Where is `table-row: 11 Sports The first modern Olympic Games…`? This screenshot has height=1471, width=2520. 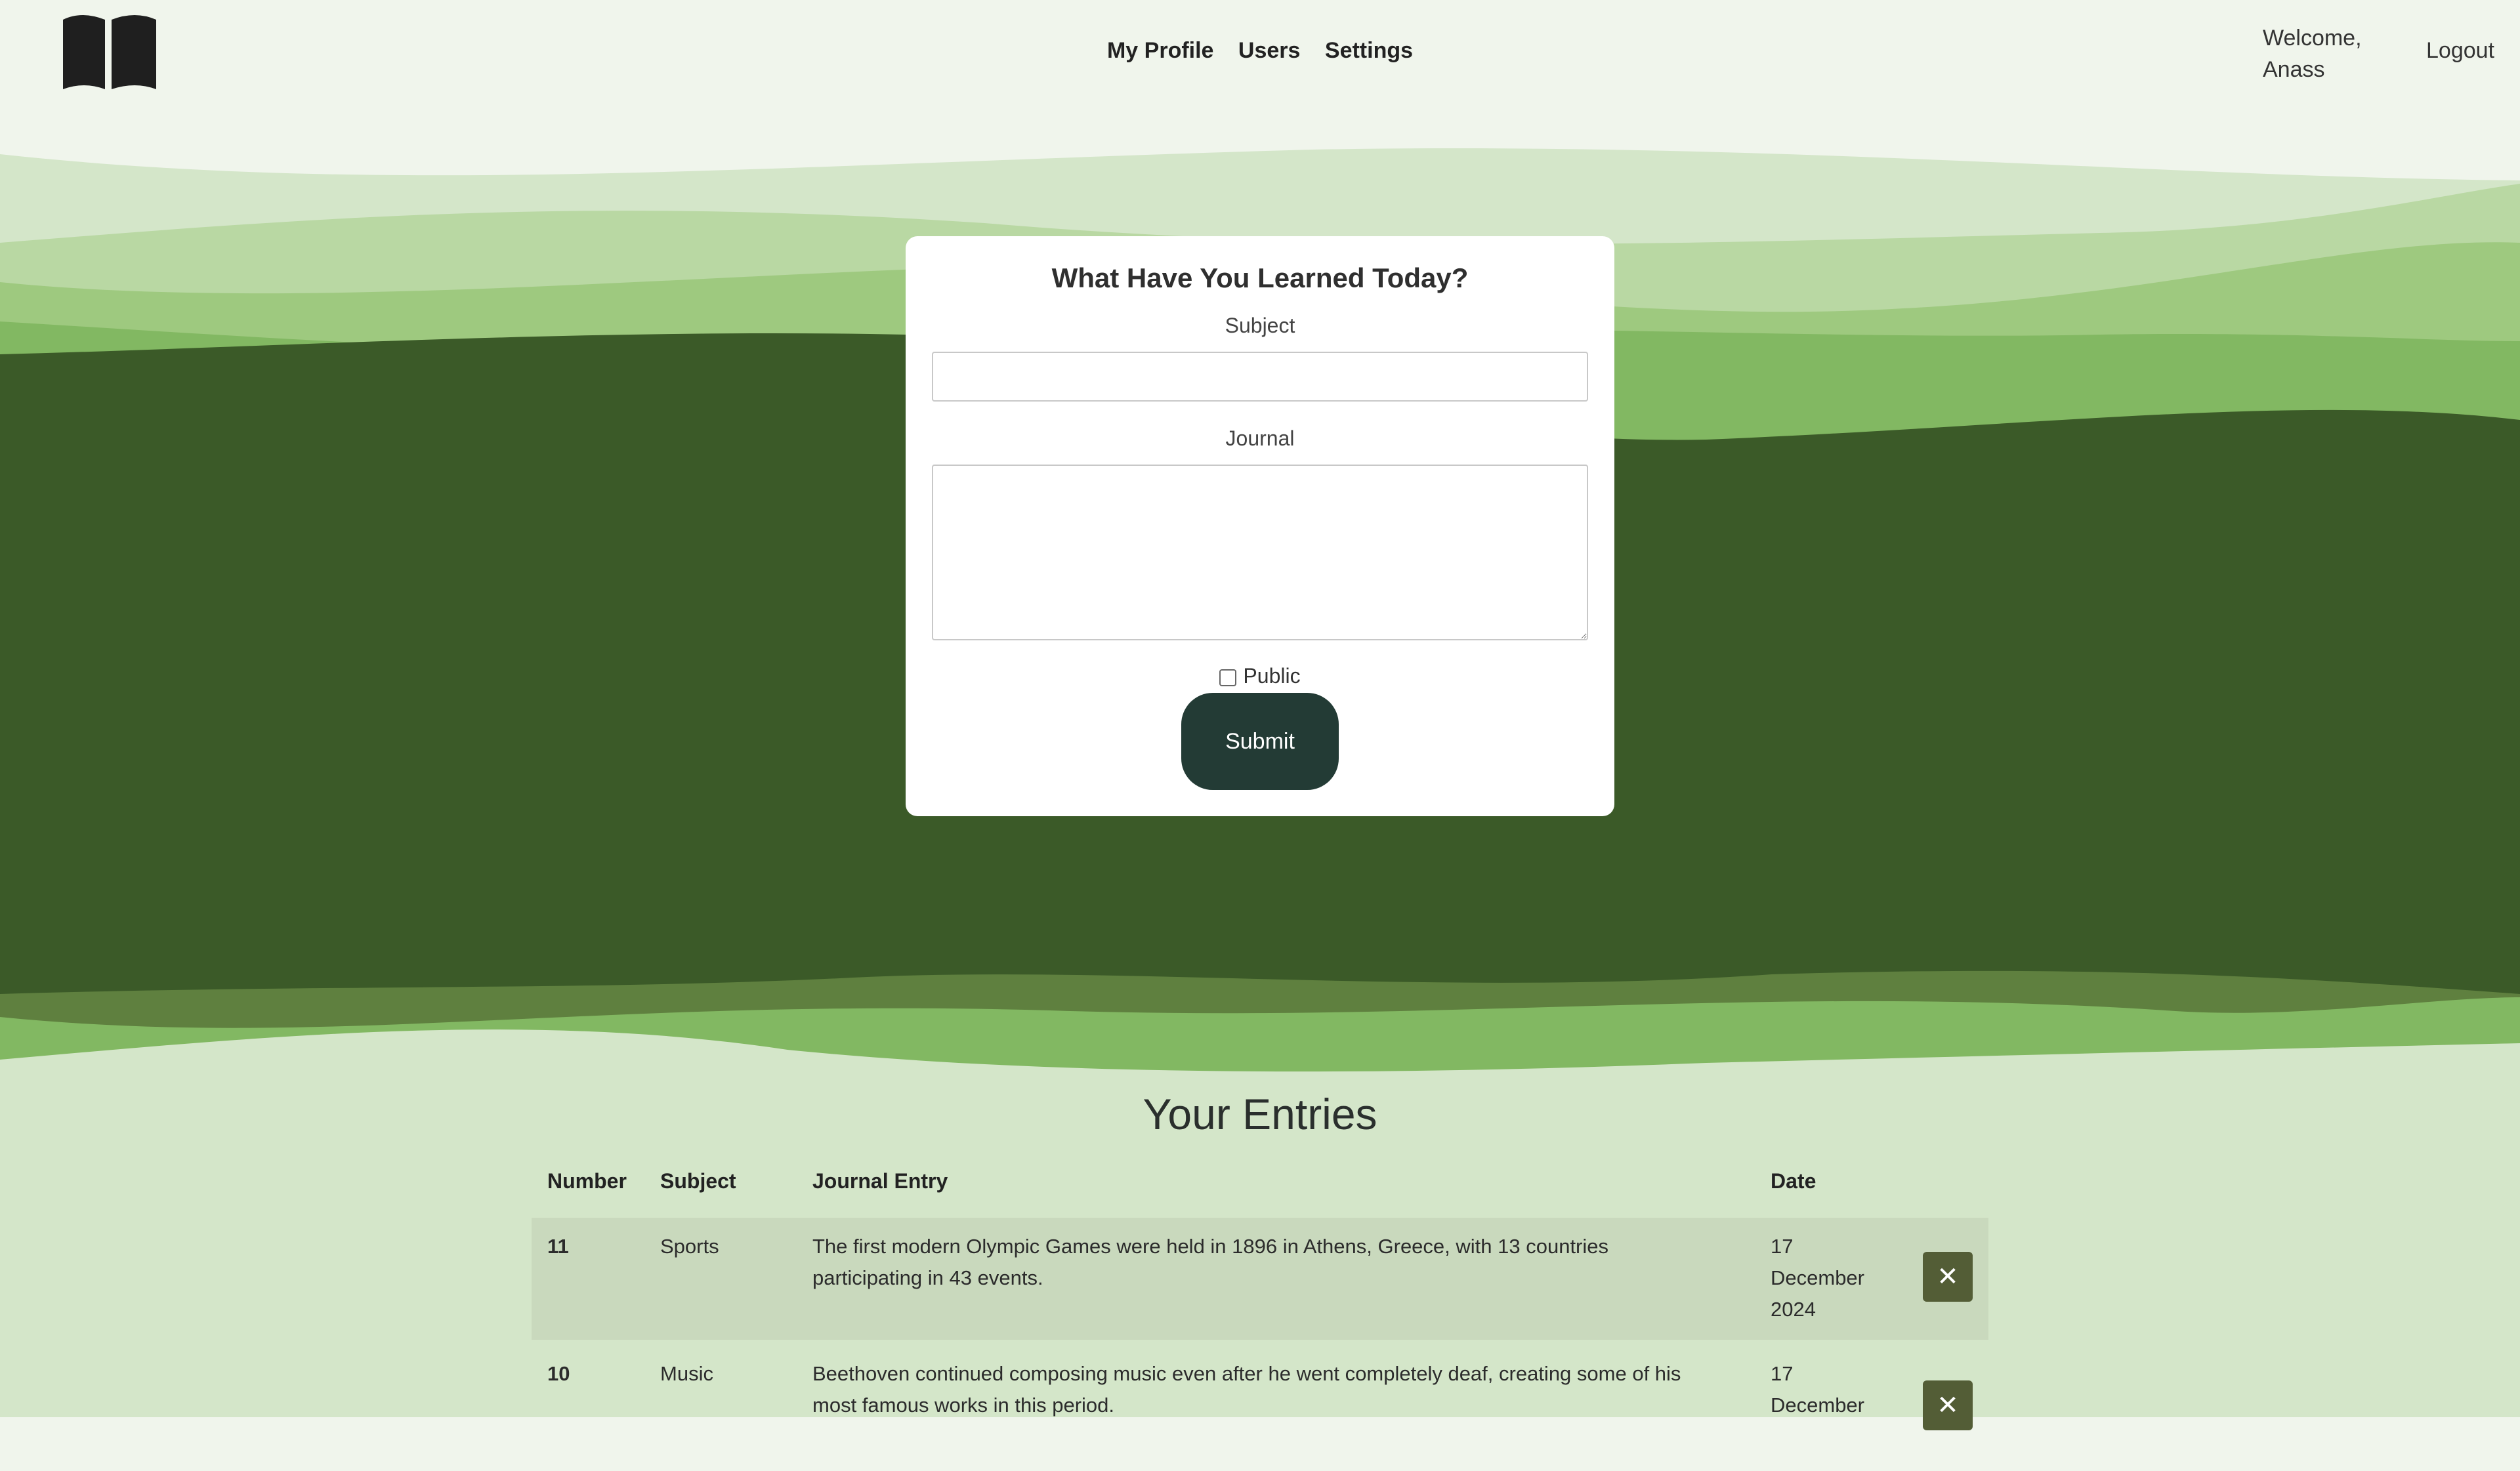 table-row: 11 Sports The first modern Olympic Games… is located at coordinates (1260, 1279).